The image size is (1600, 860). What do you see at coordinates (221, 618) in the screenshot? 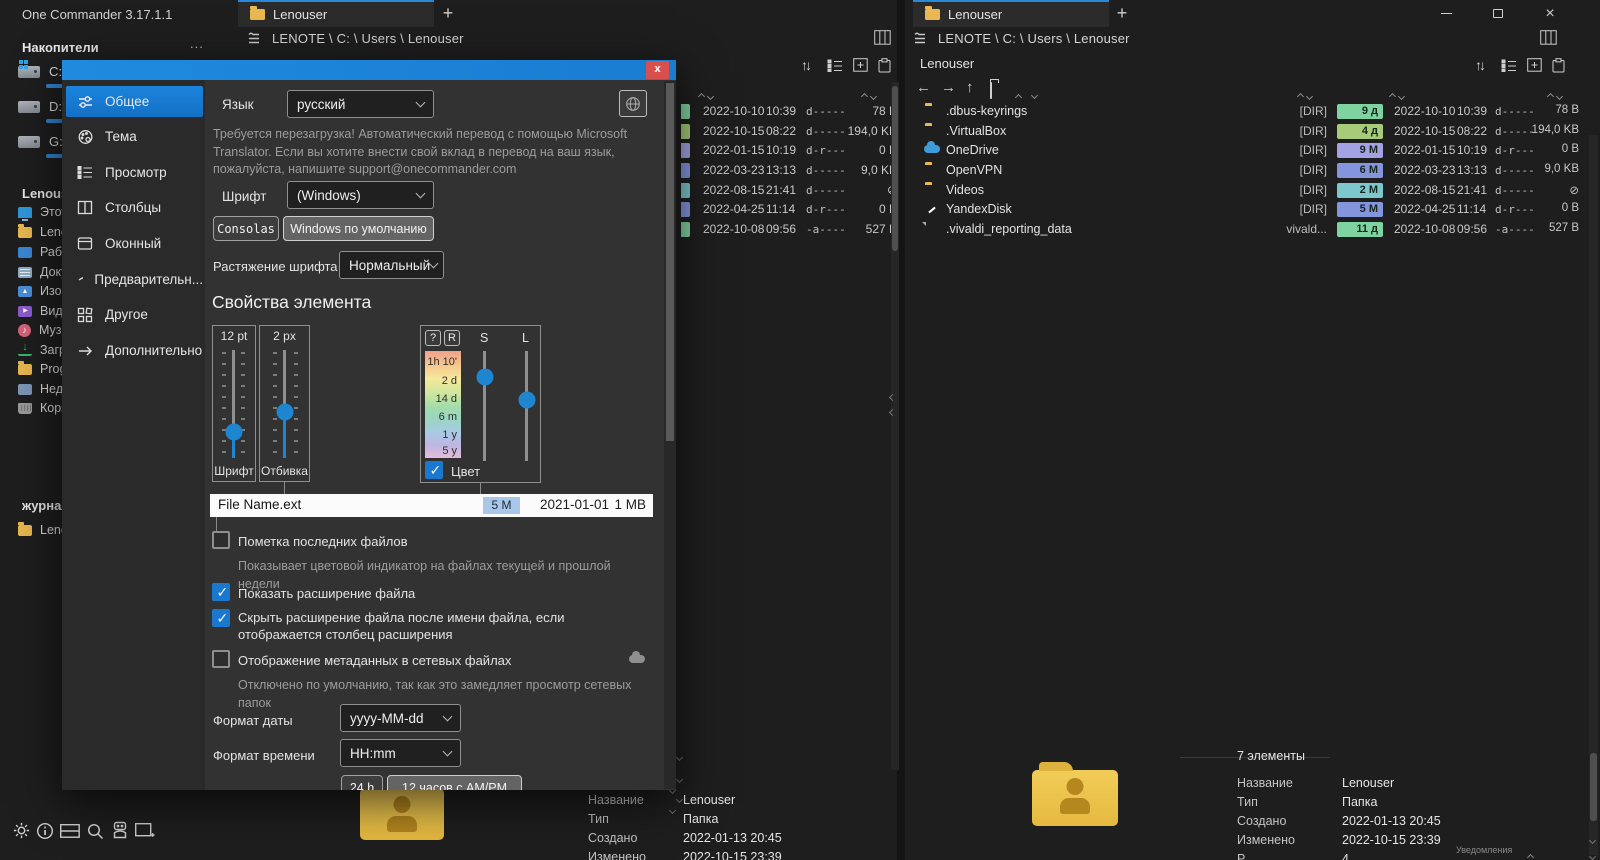
I see `hide-extension-checkbox` at bounding box center [221, 618].